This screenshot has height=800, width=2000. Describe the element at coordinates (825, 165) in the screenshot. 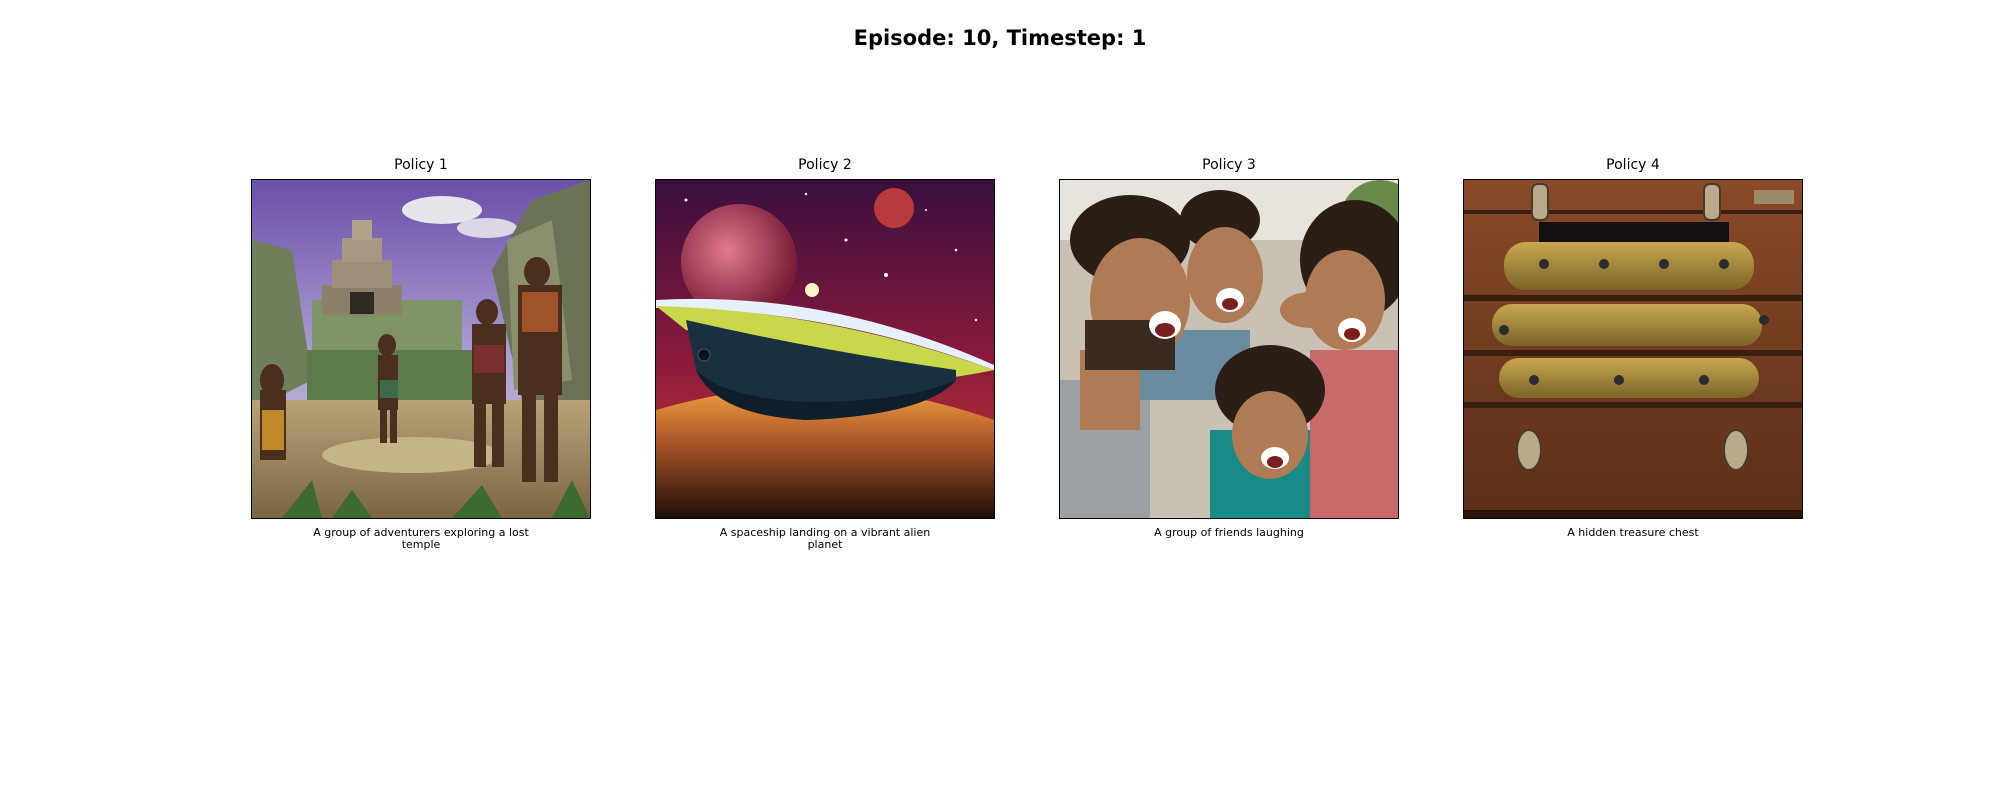

I see `panel-title: Policy 2` at that location.